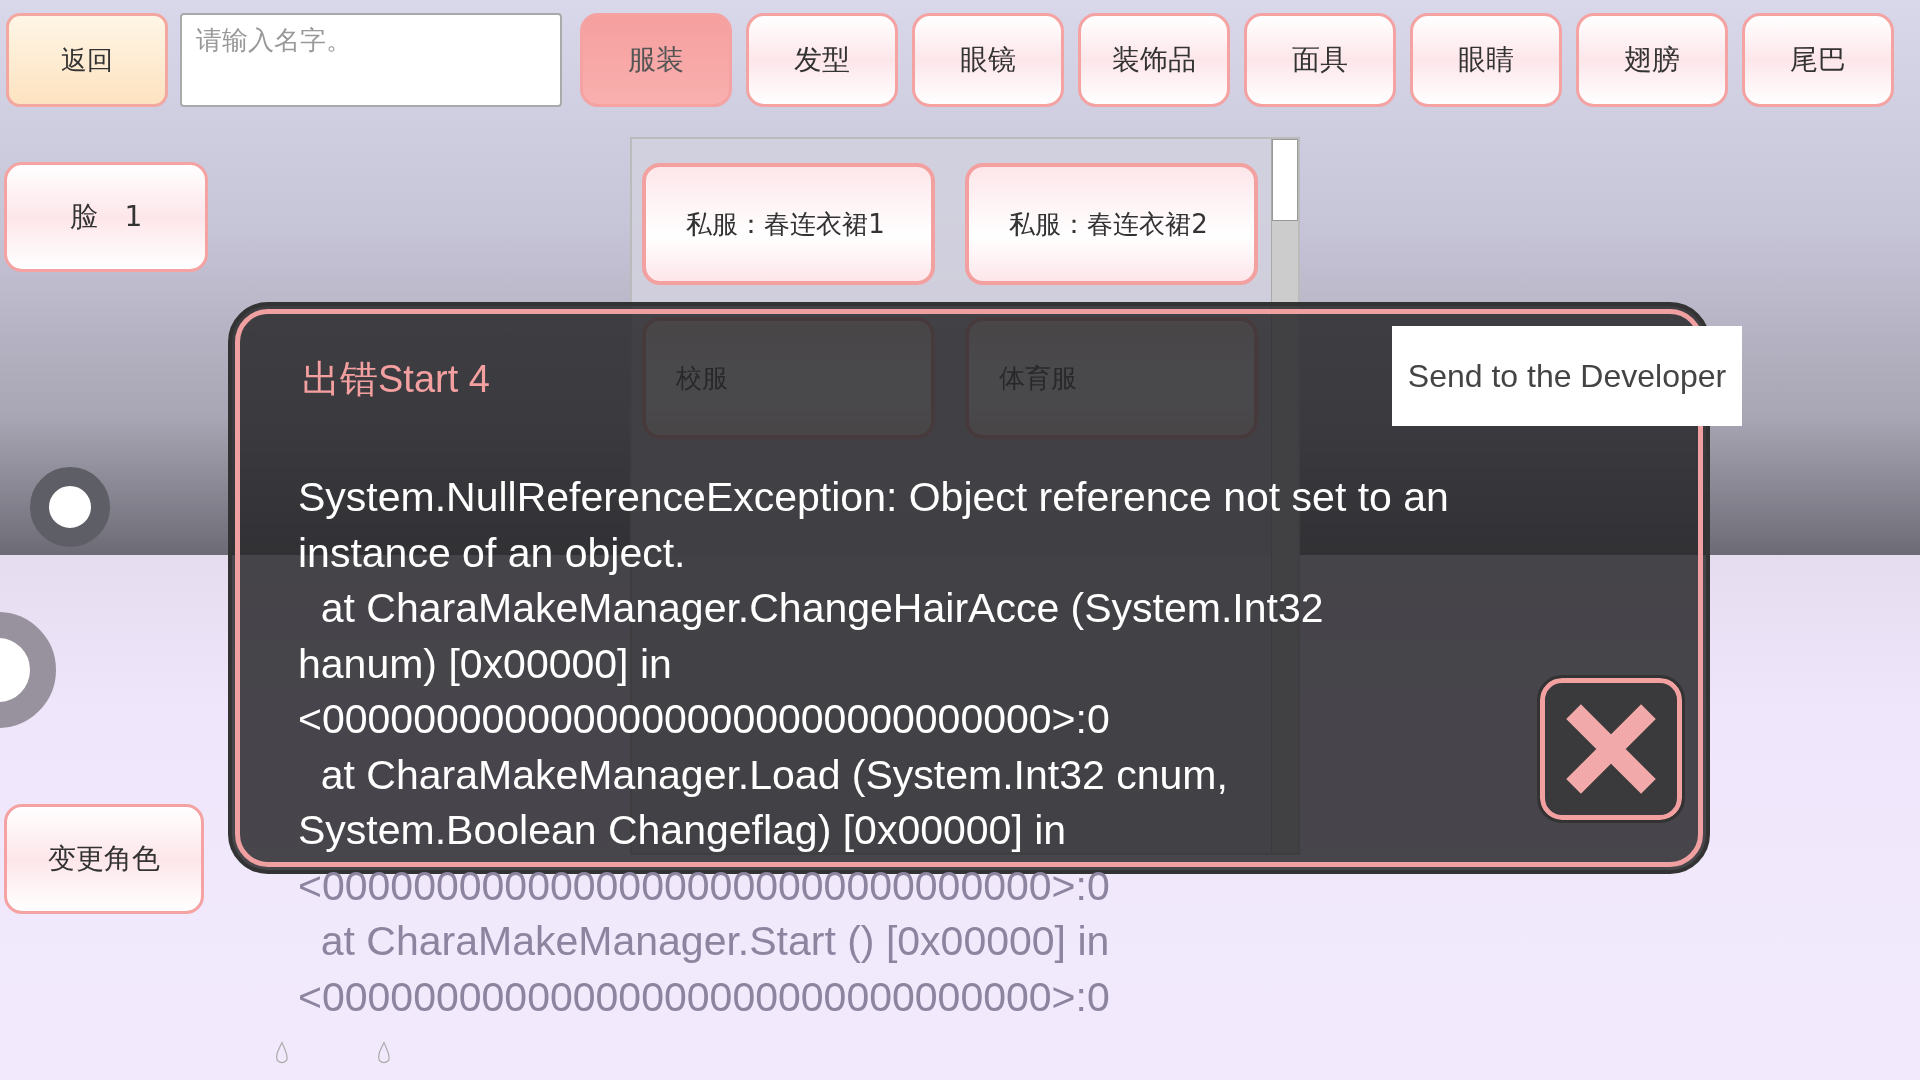  I want to click on category-tab: 服装, so click(656, 60).